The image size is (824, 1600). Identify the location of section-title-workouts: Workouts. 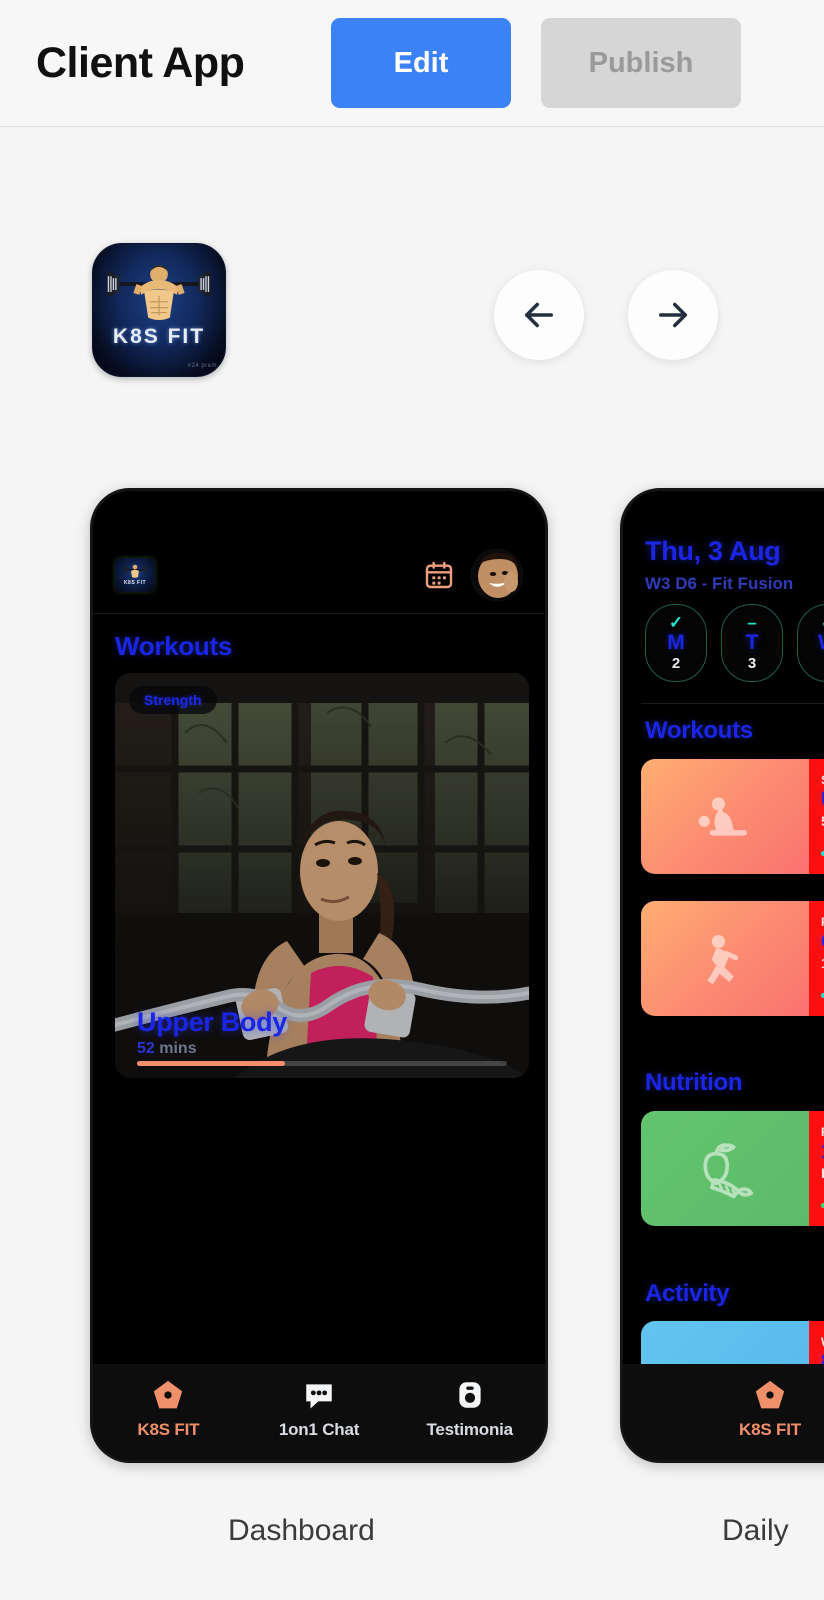
(174, 646).